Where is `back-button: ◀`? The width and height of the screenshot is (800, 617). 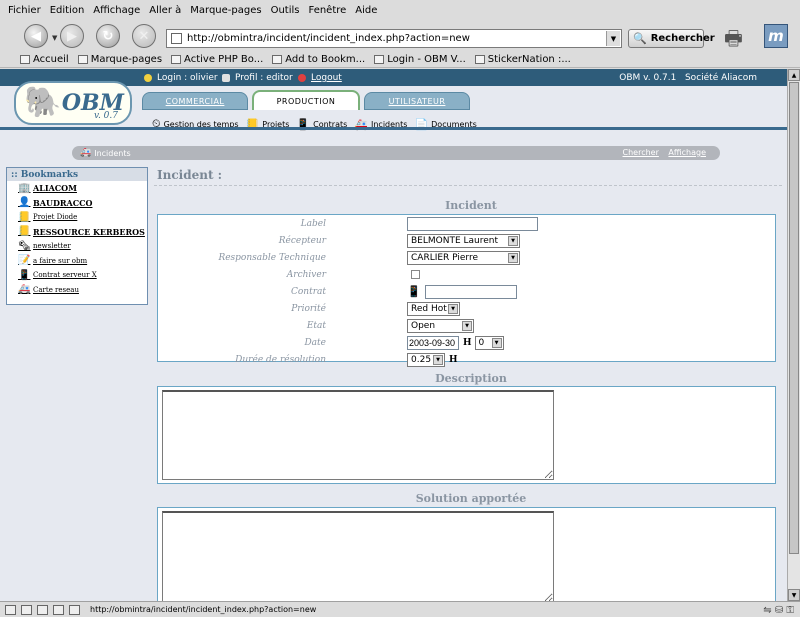 back-button: ◀ is located at coordinates (36, 36).